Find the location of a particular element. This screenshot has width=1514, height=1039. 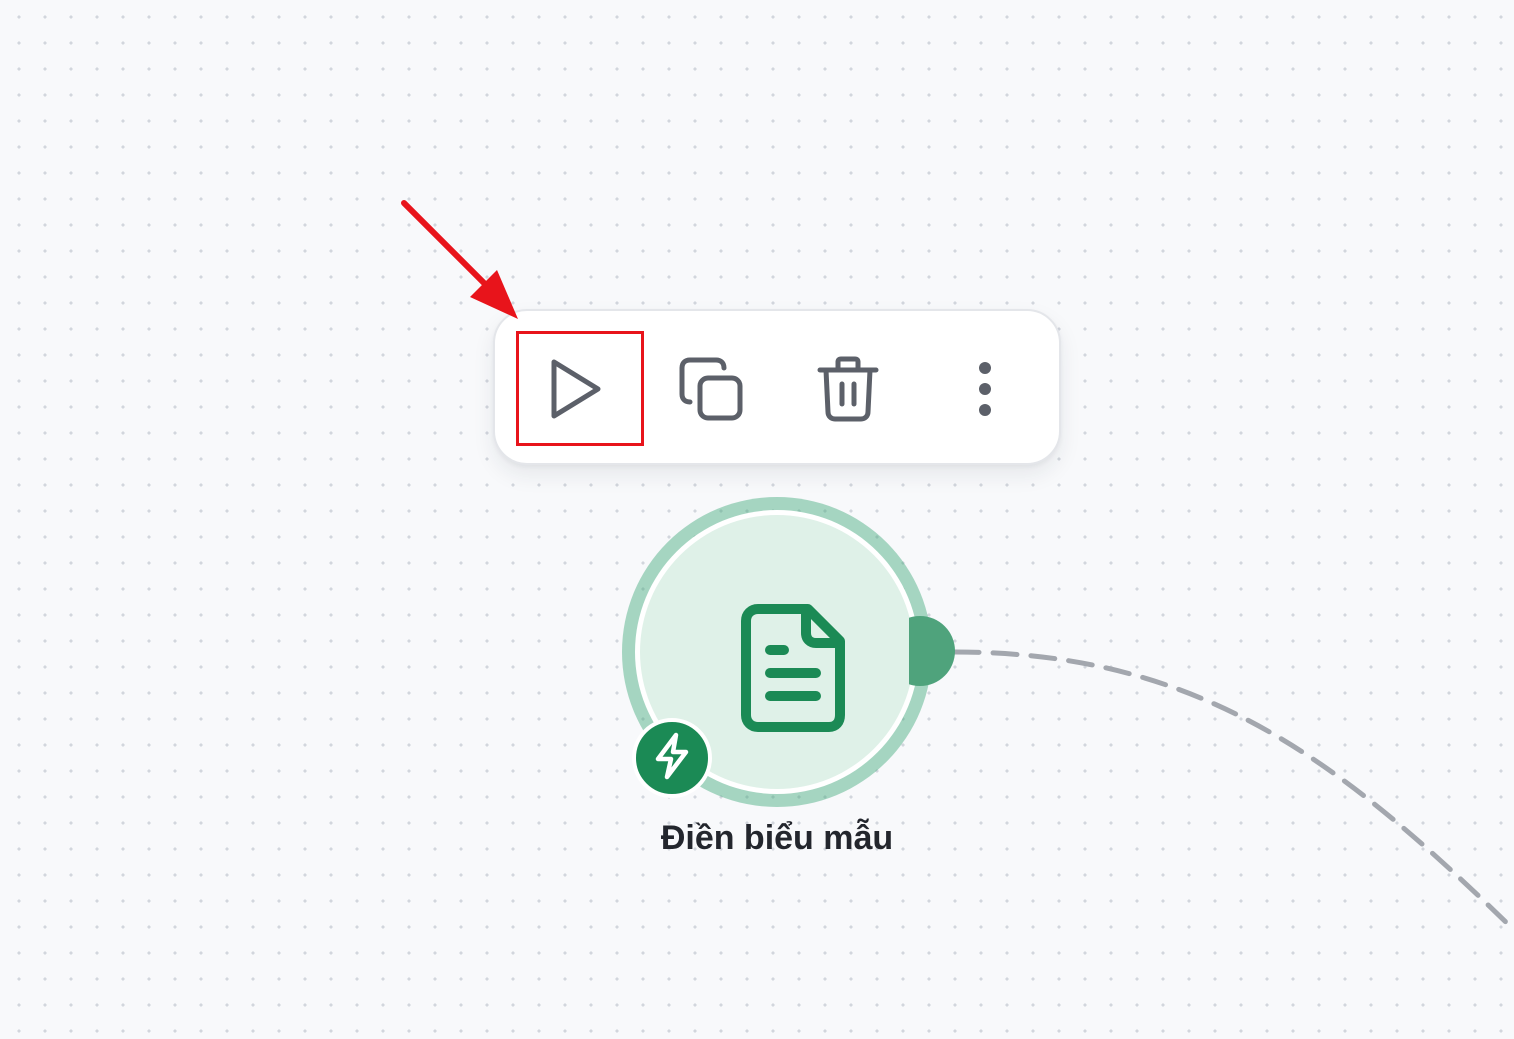

lightning-icon is located at coordinates (672, 758).